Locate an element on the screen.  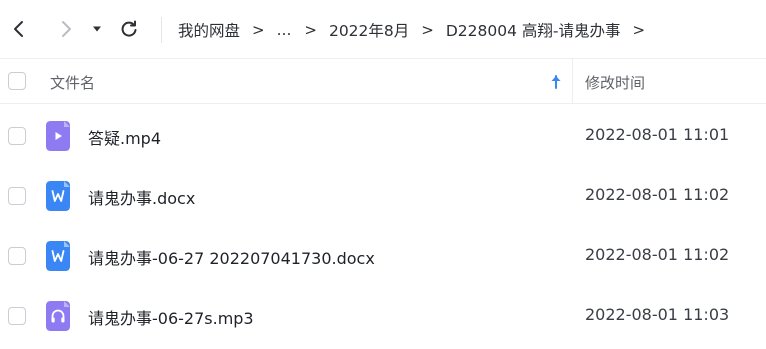
refresh-button is located at coordinates (129, 29).